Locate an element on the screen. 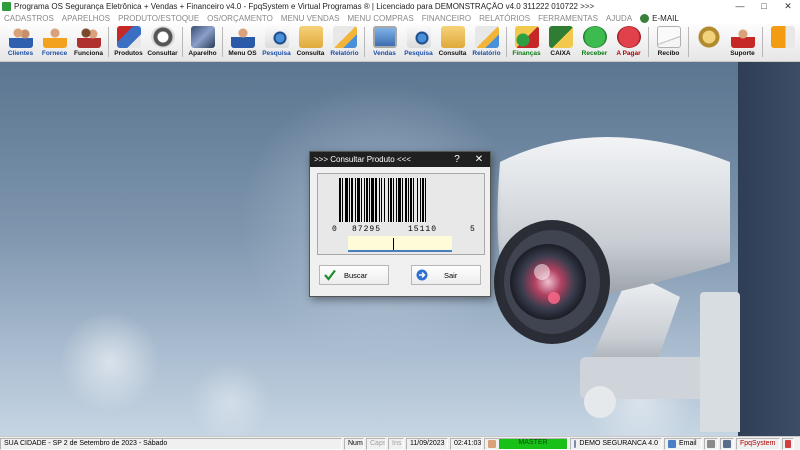  consulta-v-label: Consulta is located at coordinates (452, 53).